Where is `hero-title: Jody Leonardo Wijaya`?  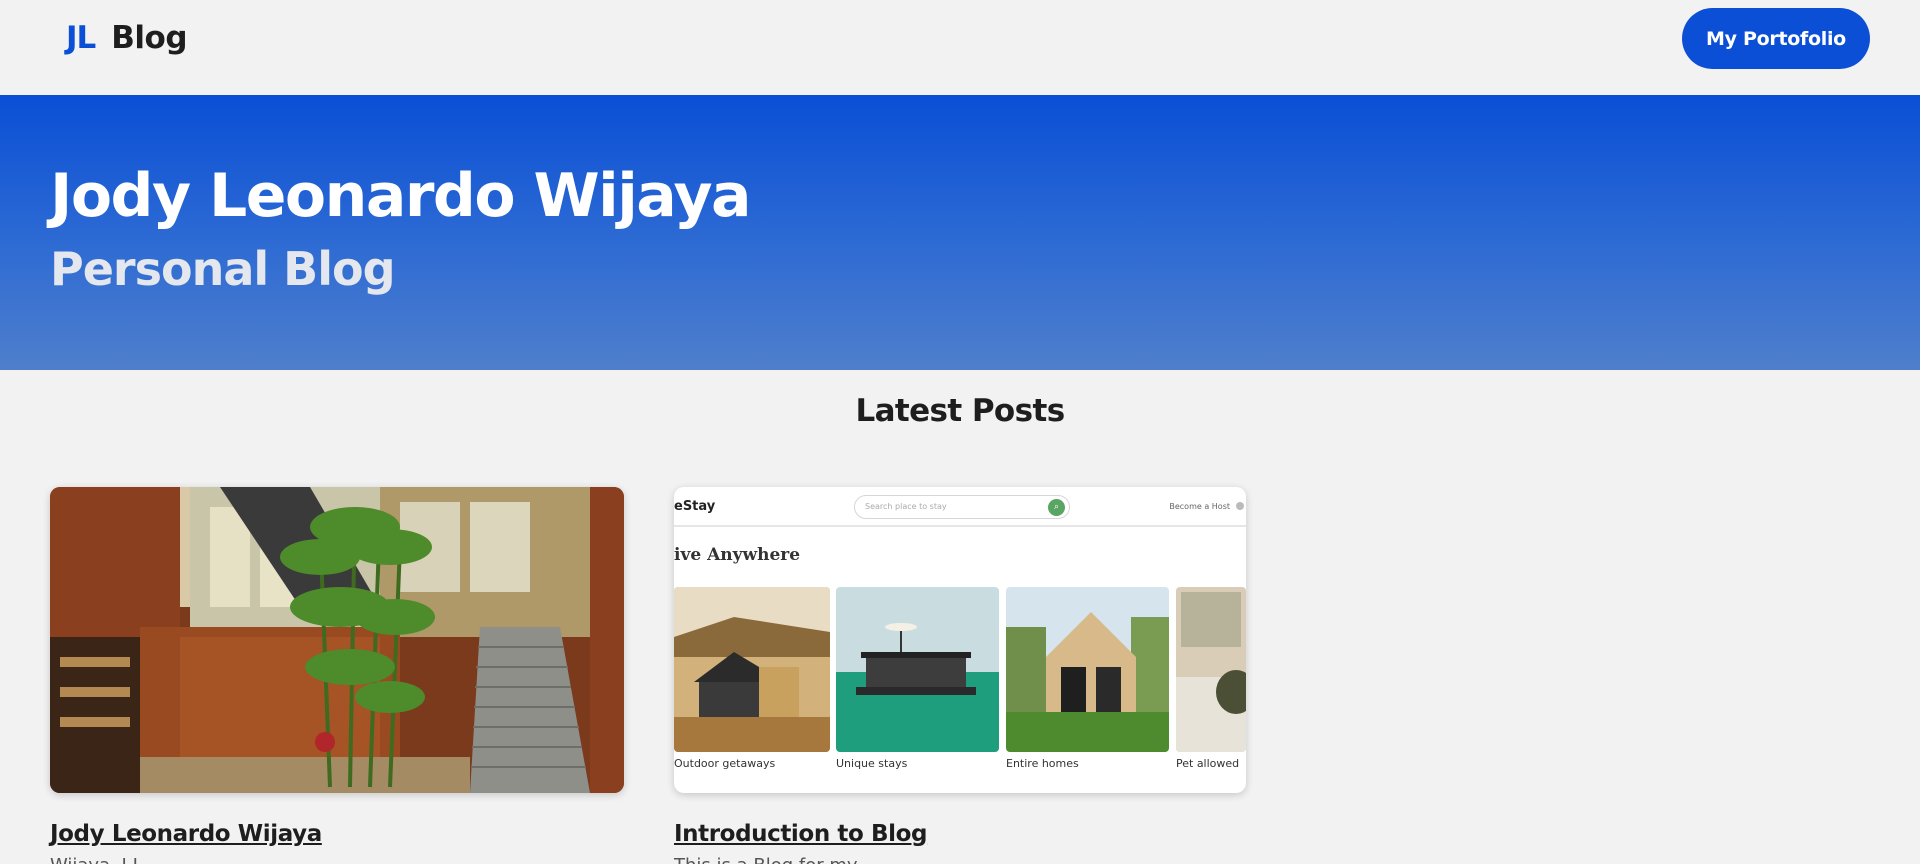
hero-title: Jody Leonardo Wijaya is located at coordinates (401, 196).